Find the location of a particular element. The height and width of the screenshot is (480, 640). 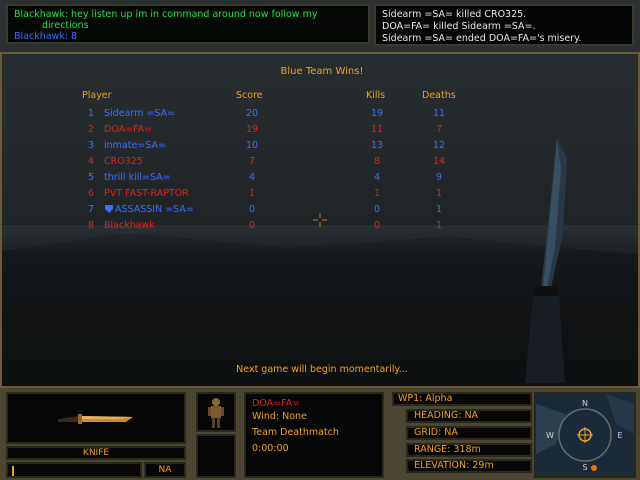

scoreboard-row: 3 inmate=SA= 10 13 12 is located at coordinates (321, 147).